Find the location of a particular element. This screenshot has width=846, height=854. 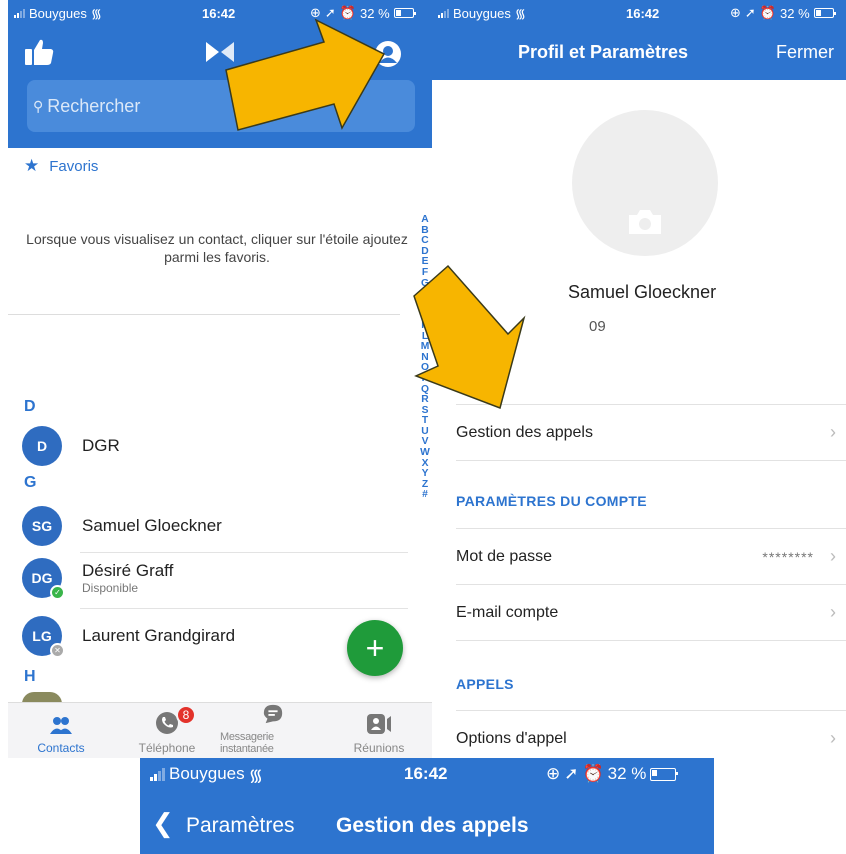

chat-icon is located at coordinates (273, 714).